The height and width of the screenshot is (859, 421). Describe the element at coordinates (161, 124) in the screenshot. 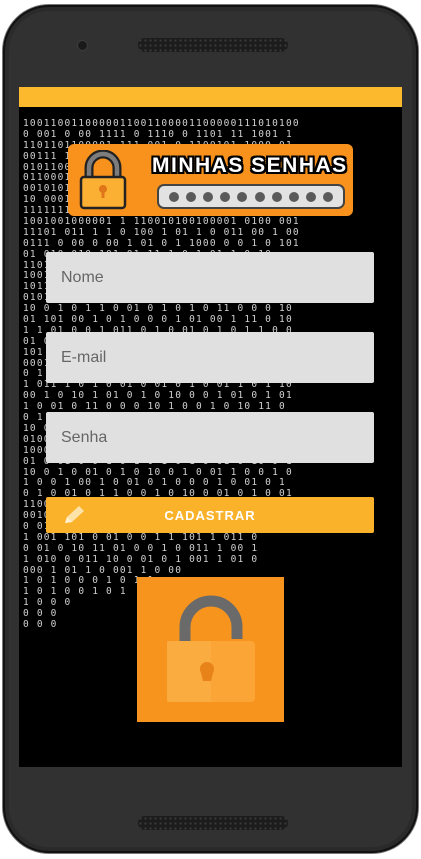

I see `matrix-row: 1001100110000011001100001100000111010100` at that location.